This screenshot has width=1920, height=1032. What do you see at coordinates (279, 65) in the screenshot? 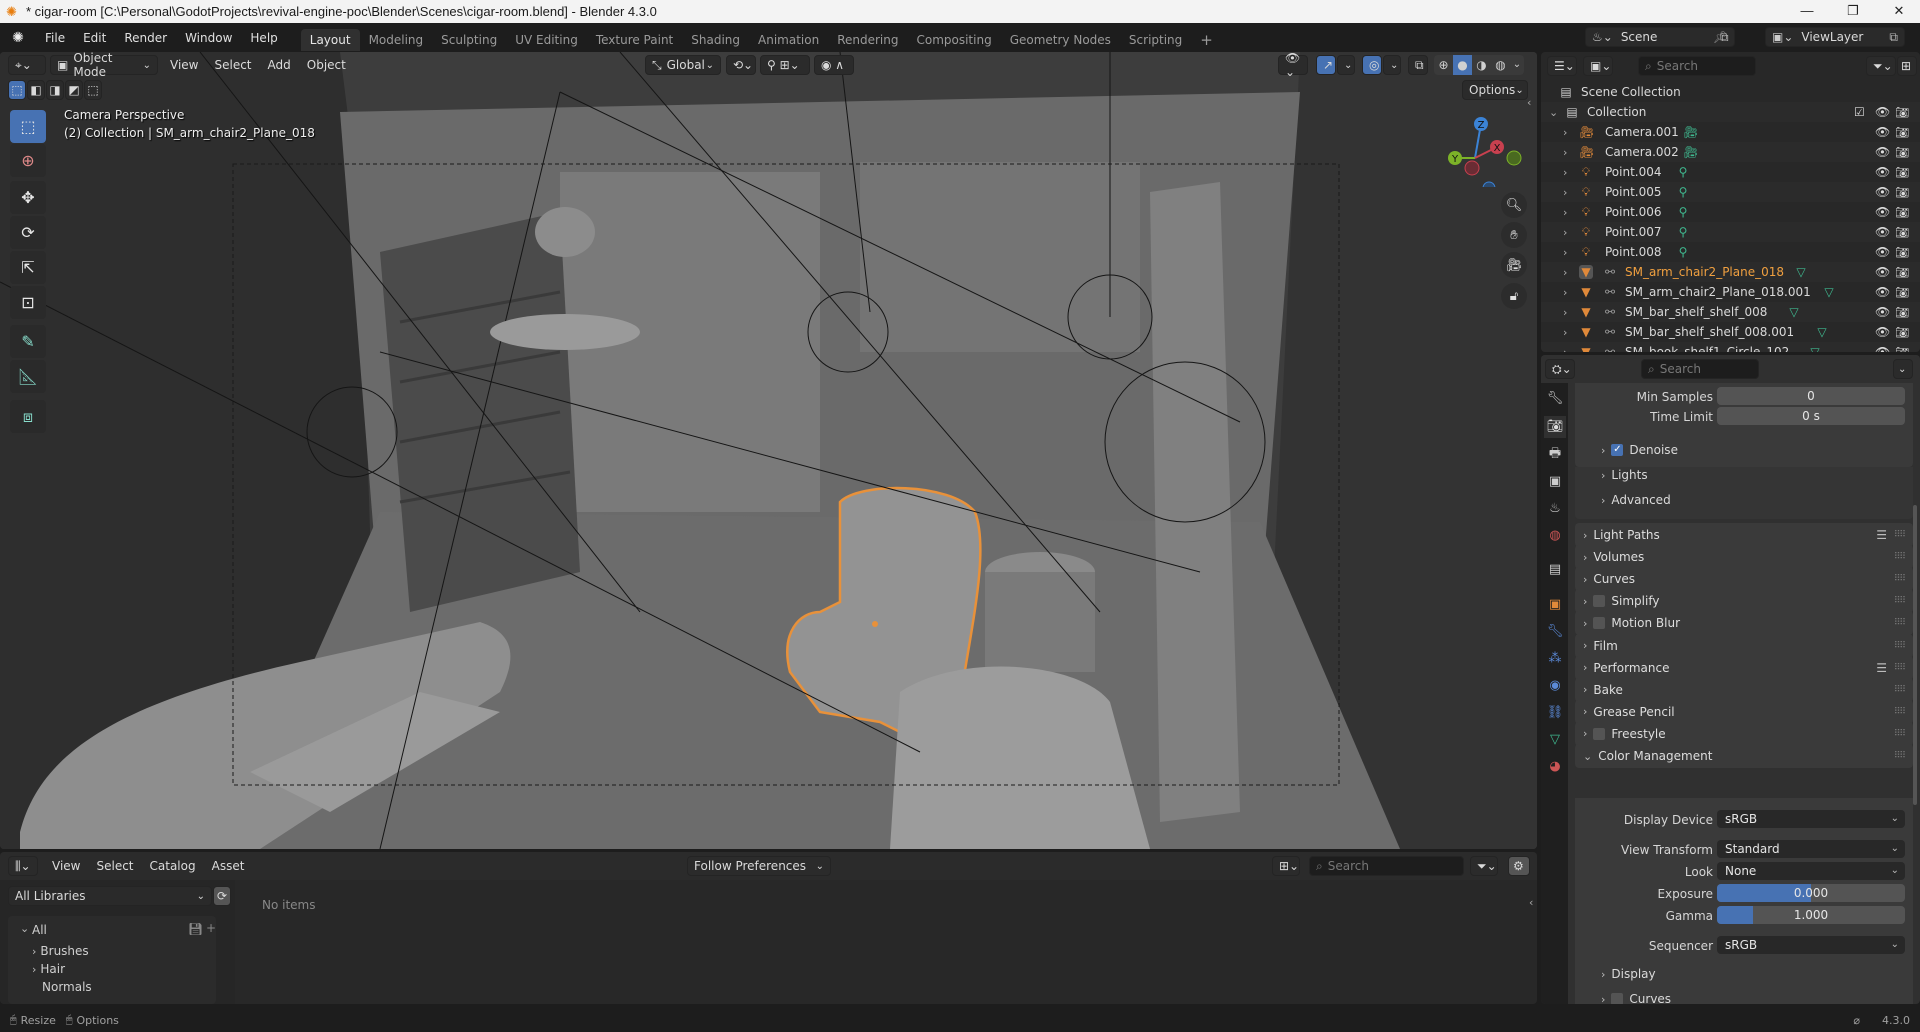
I see `viewport-menu-add: Add` at bounding box center [279, 65].